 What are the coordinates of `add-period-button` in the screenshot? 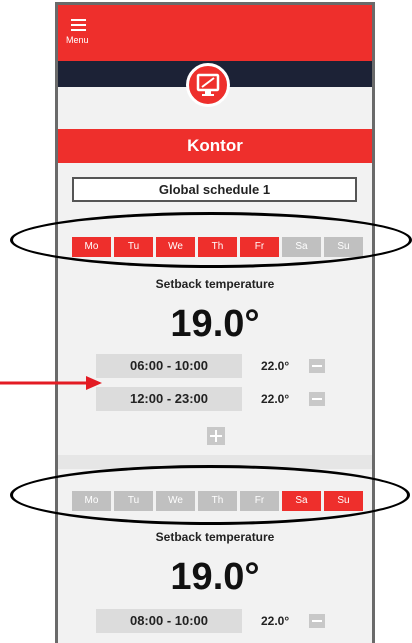 It's located at (216, 436).